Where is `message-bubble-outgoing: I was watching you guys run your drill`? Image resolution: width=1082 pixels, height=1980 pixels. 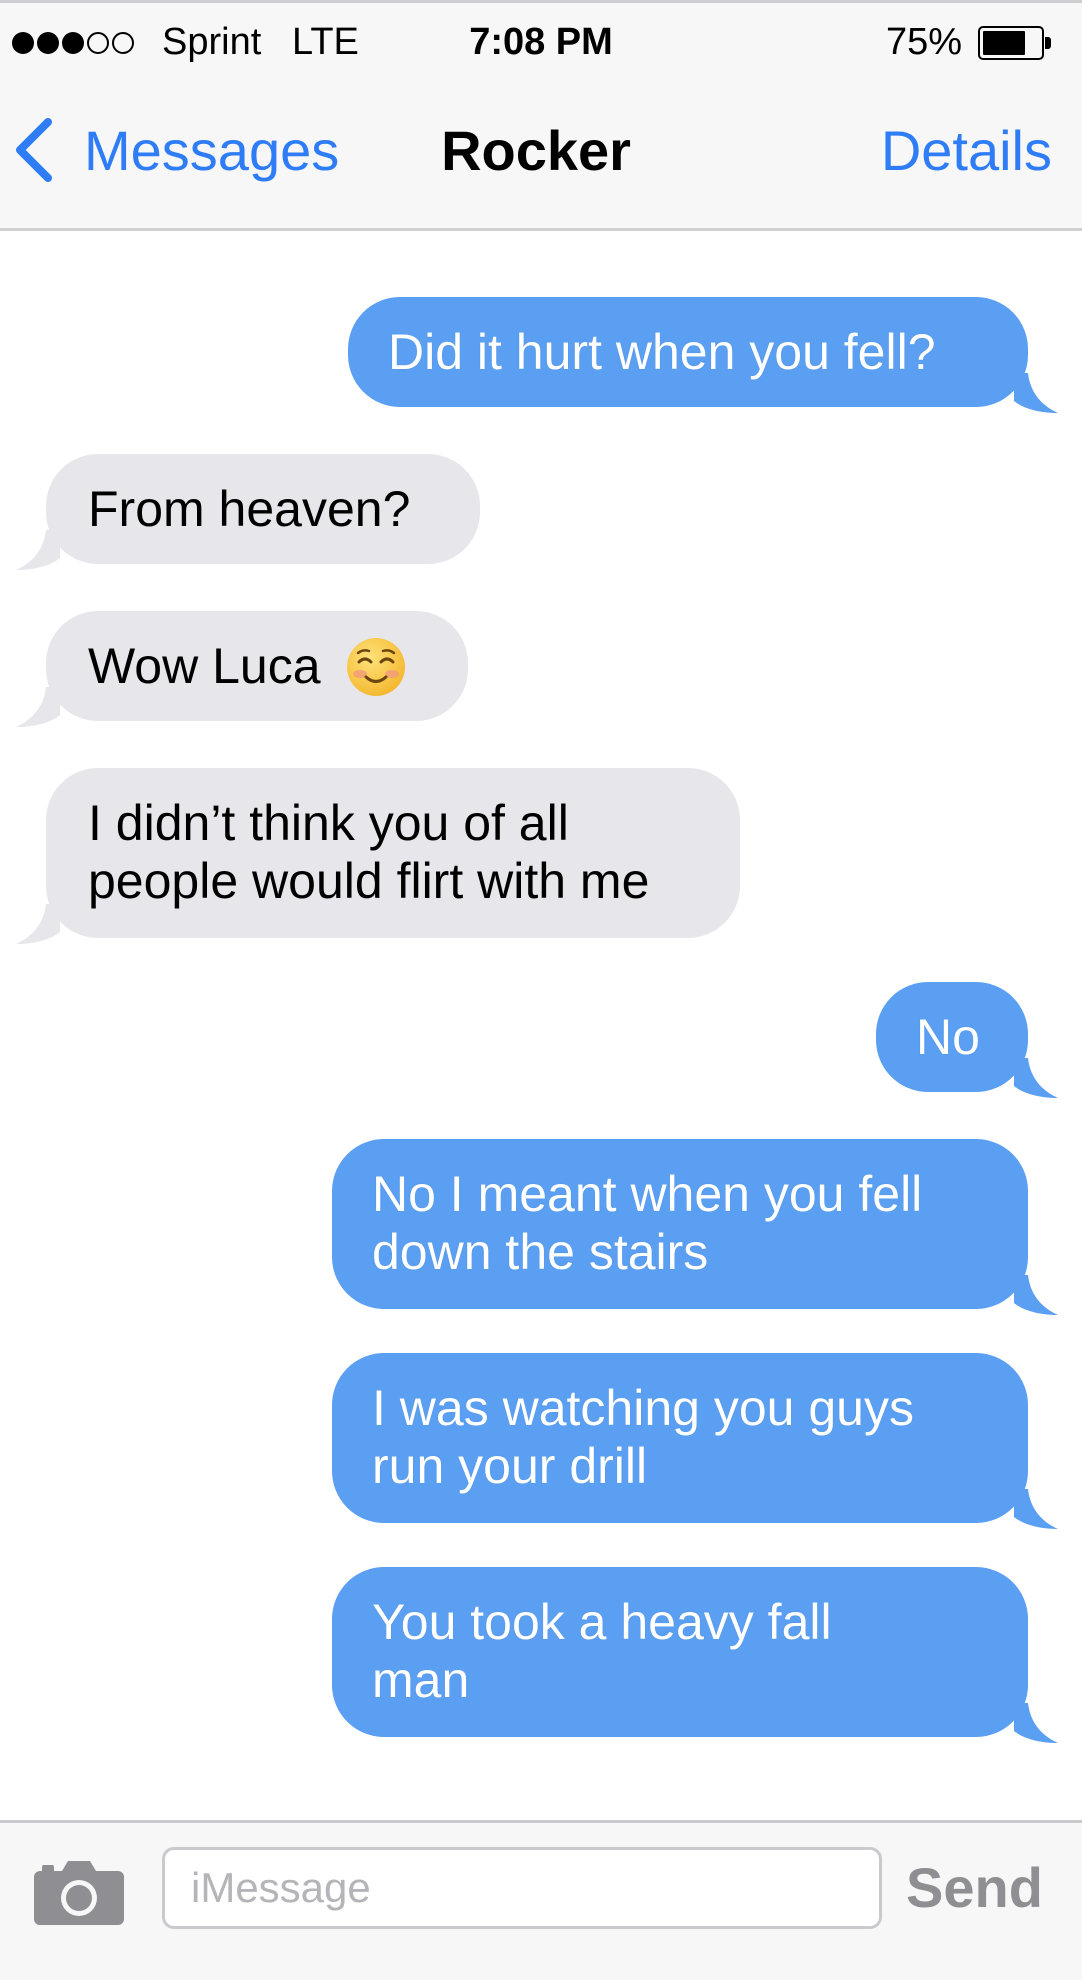
message-bubble-outgoing: I was watching you guys run your drill is located at coordinates (695, 1441).